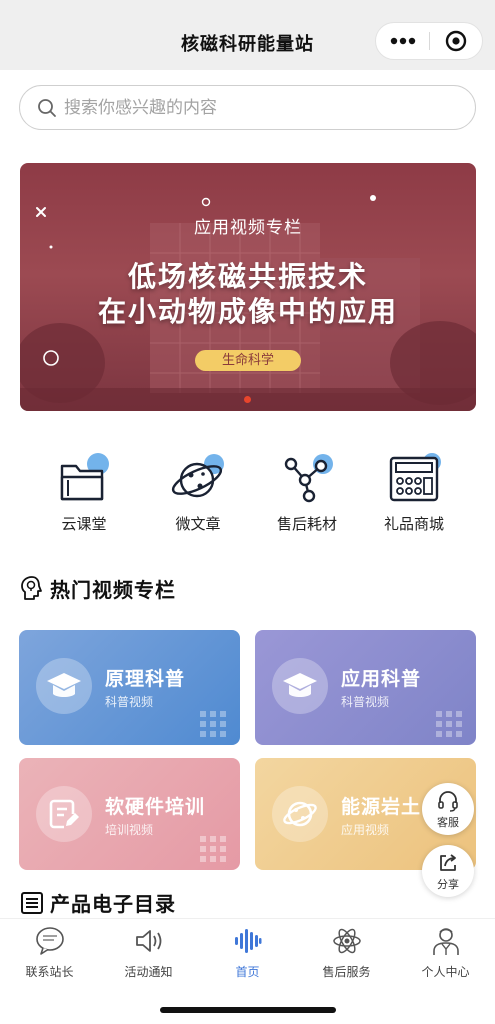 The image size is (495, 1024). What do you see at coordinates (155, 807) in the screenshot?
I see `card-title: 软硬件培训` at bounding box center [155, 807].